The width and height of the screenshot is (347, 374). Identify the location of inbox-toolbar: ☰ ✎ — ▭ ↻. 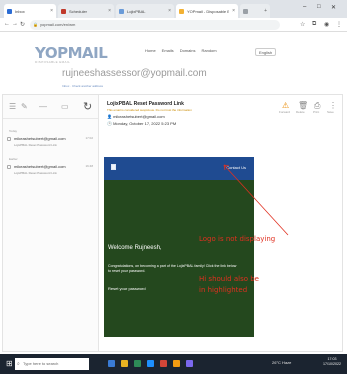
(50, 107).